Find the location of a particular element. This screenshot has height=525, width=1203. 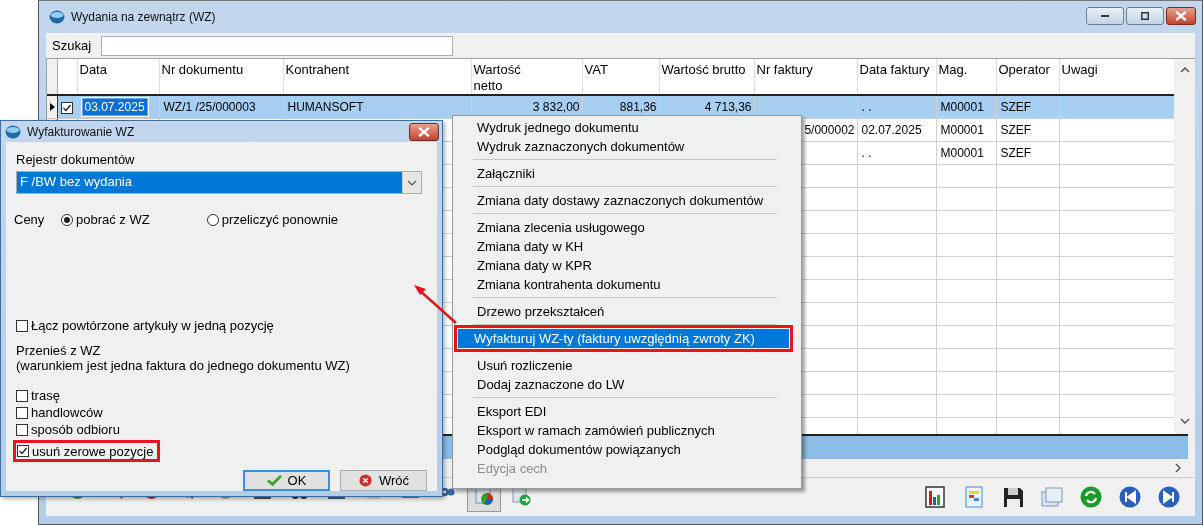

checkbox-option: handlowców is located at coordinates (61, 412).